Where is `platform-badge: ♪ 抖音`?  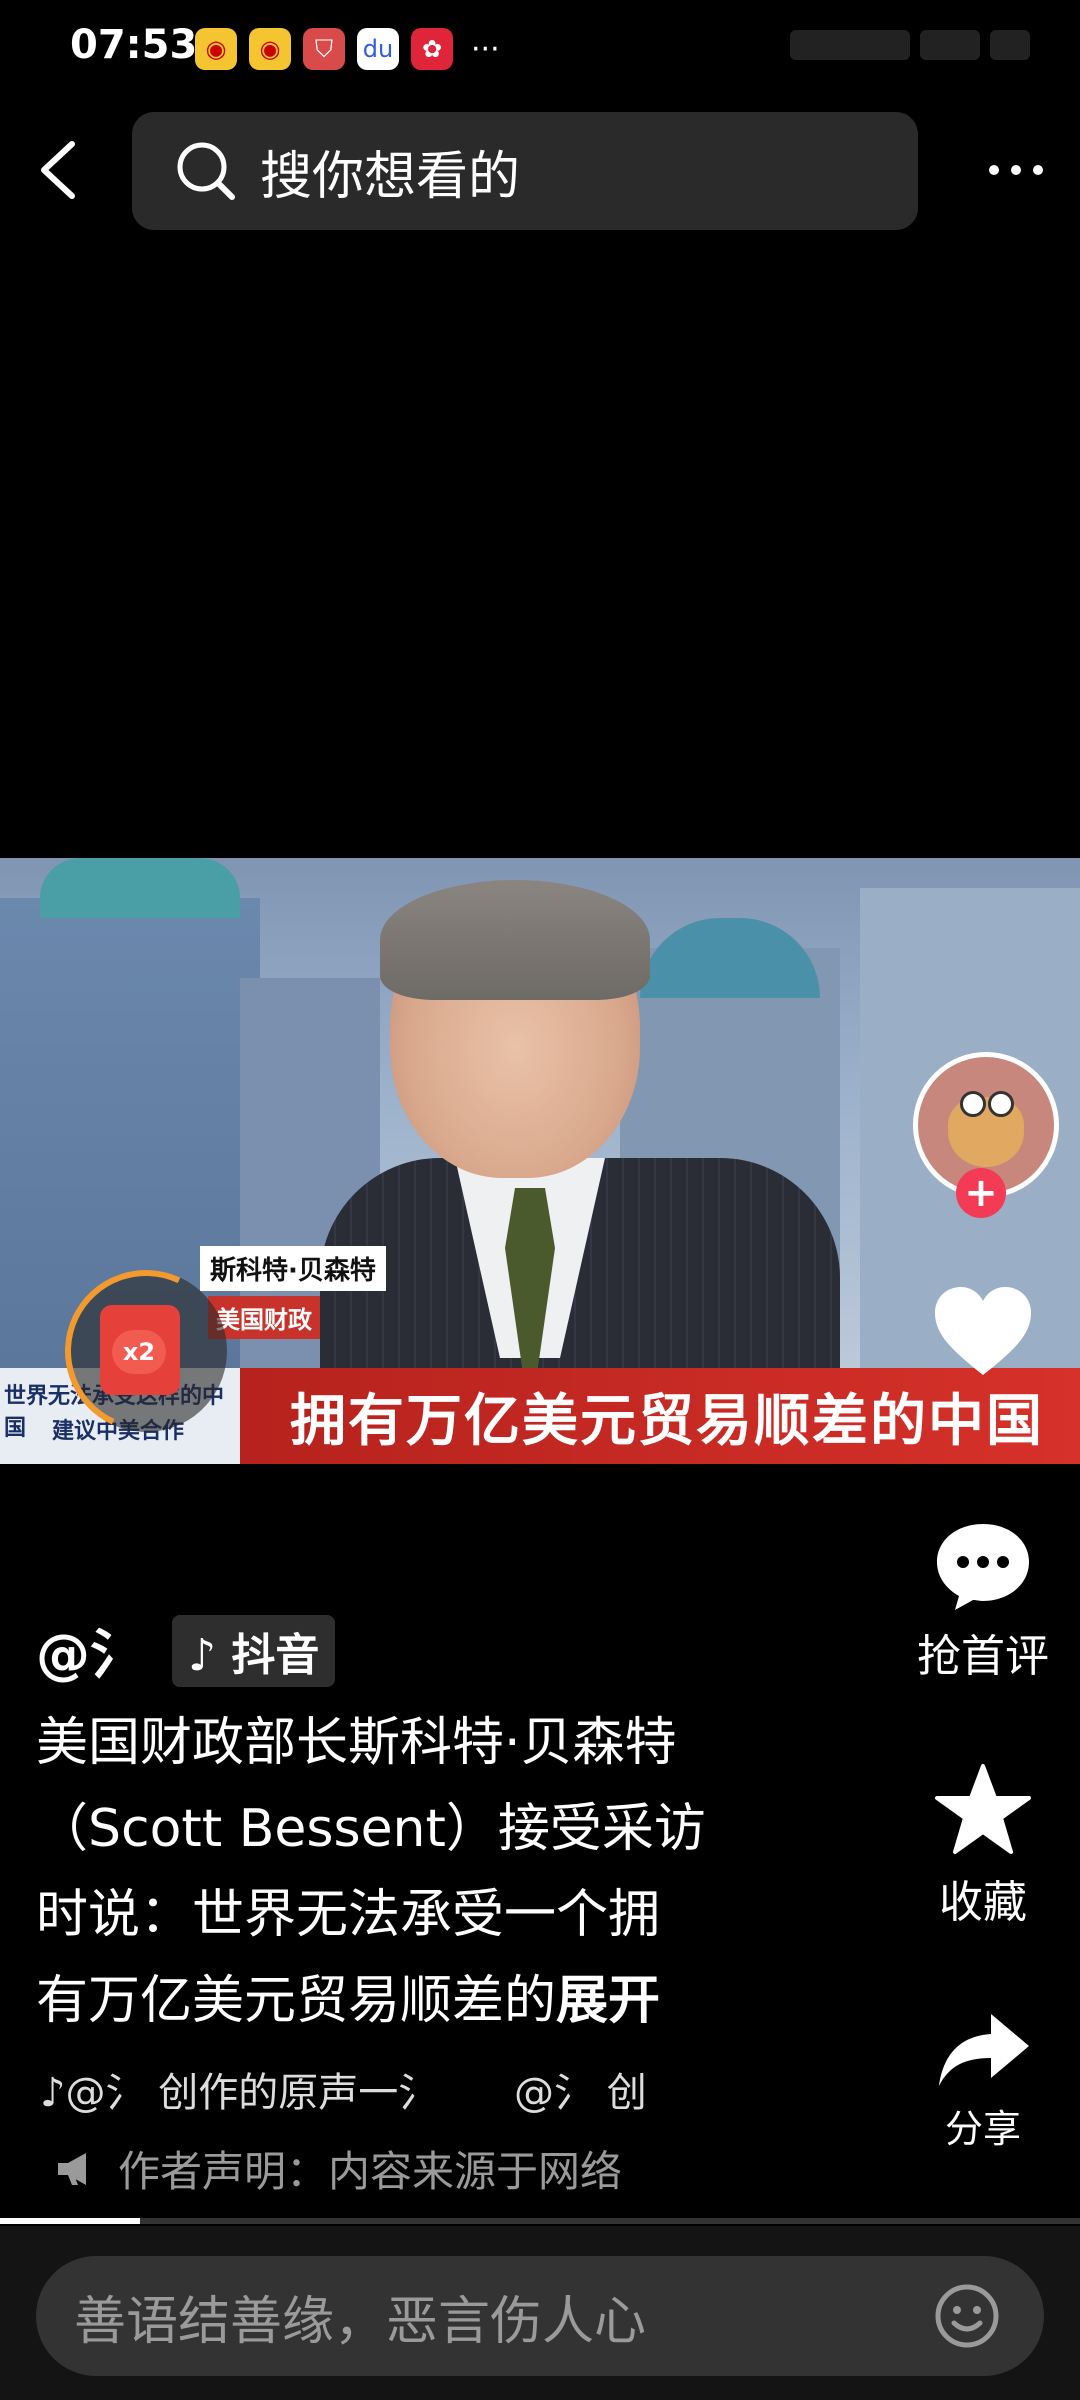 platform-badge: ♪ 抖音 is located at coordinates (254, 1651).